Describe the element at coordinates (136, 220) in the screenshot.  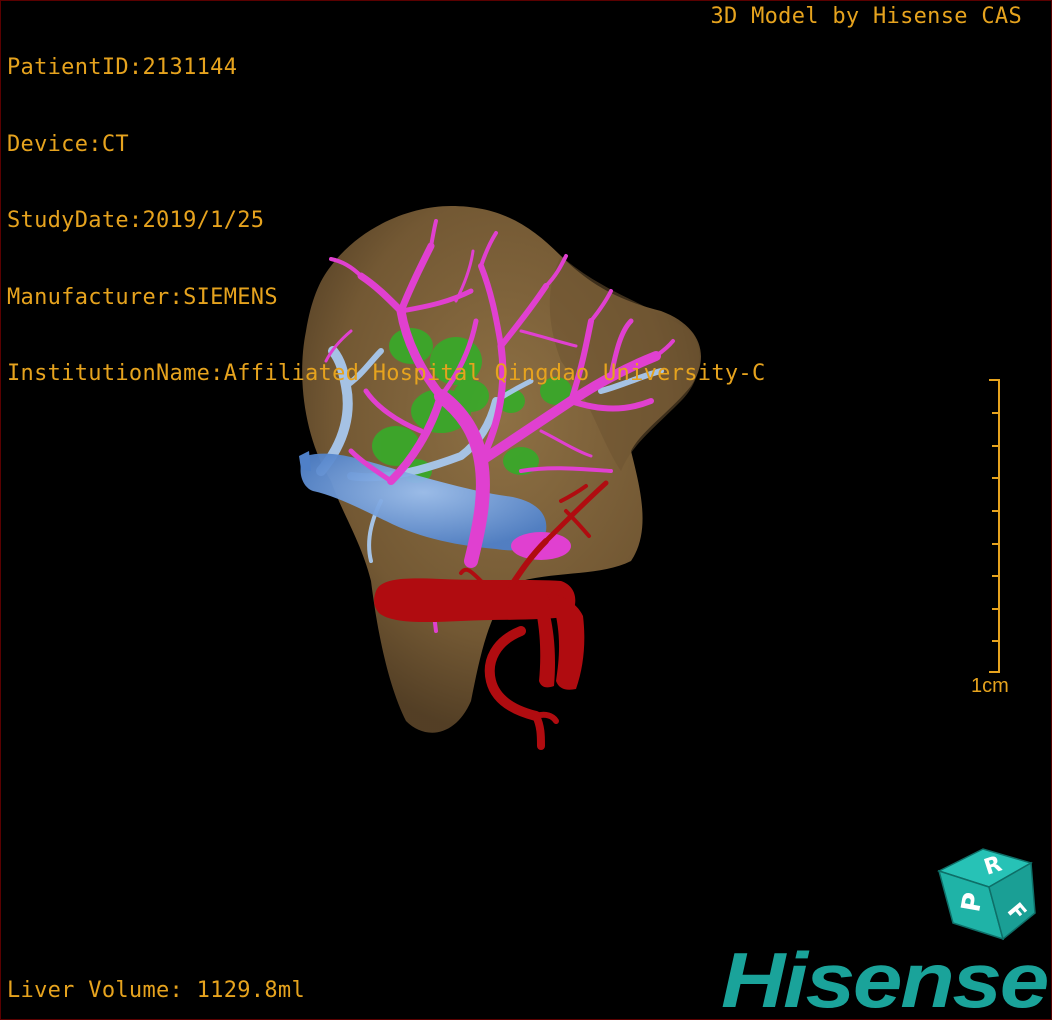
I see `study-date: StudyDate:2019/1/25` at that location.